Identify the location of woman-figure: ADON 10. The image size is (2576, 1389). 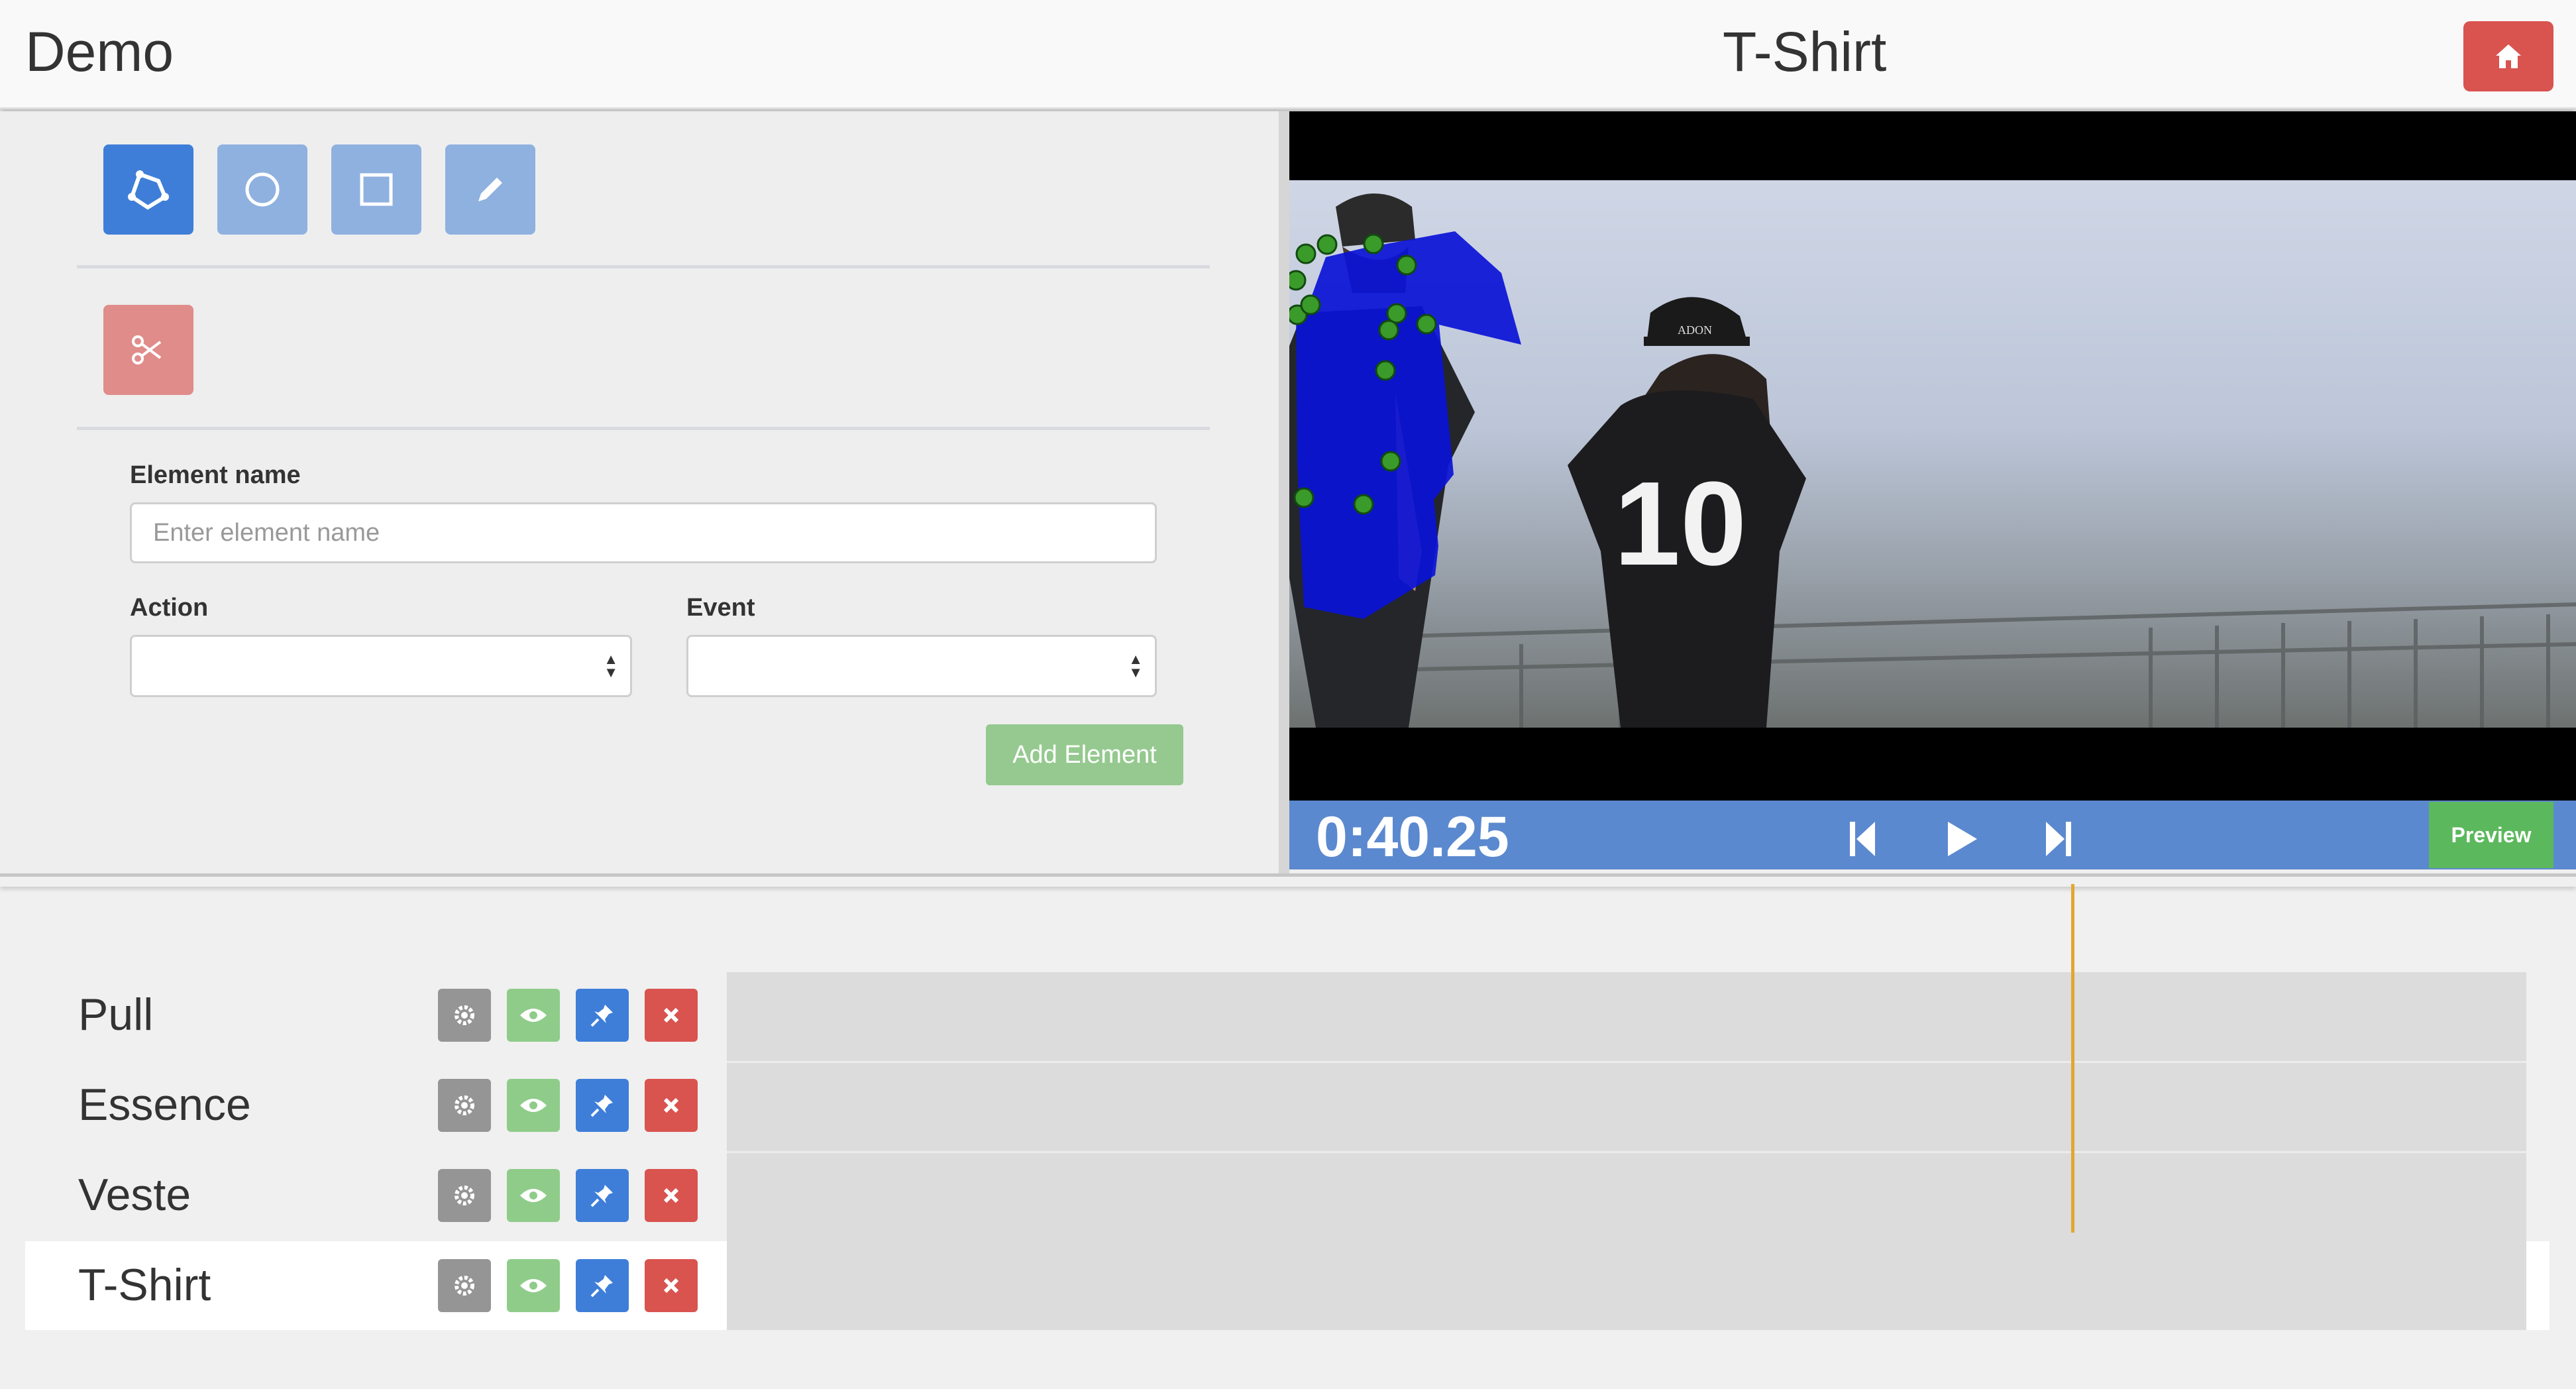
(1687, 512).